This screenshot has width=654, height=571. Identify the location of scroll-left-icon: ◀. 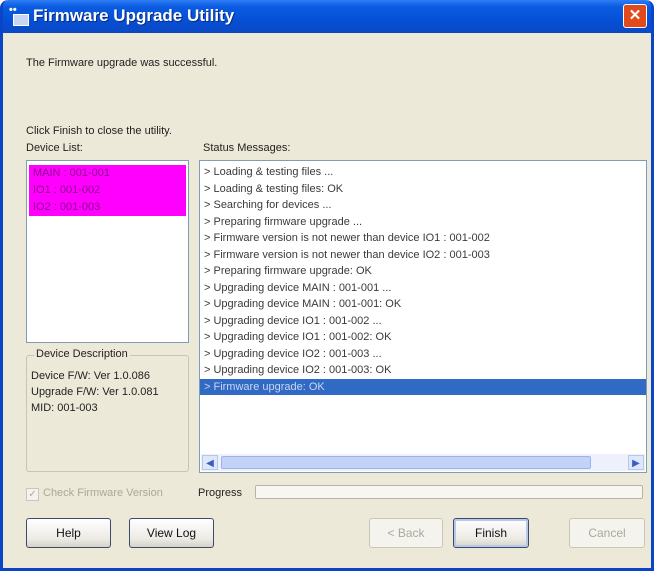
(210, 462).